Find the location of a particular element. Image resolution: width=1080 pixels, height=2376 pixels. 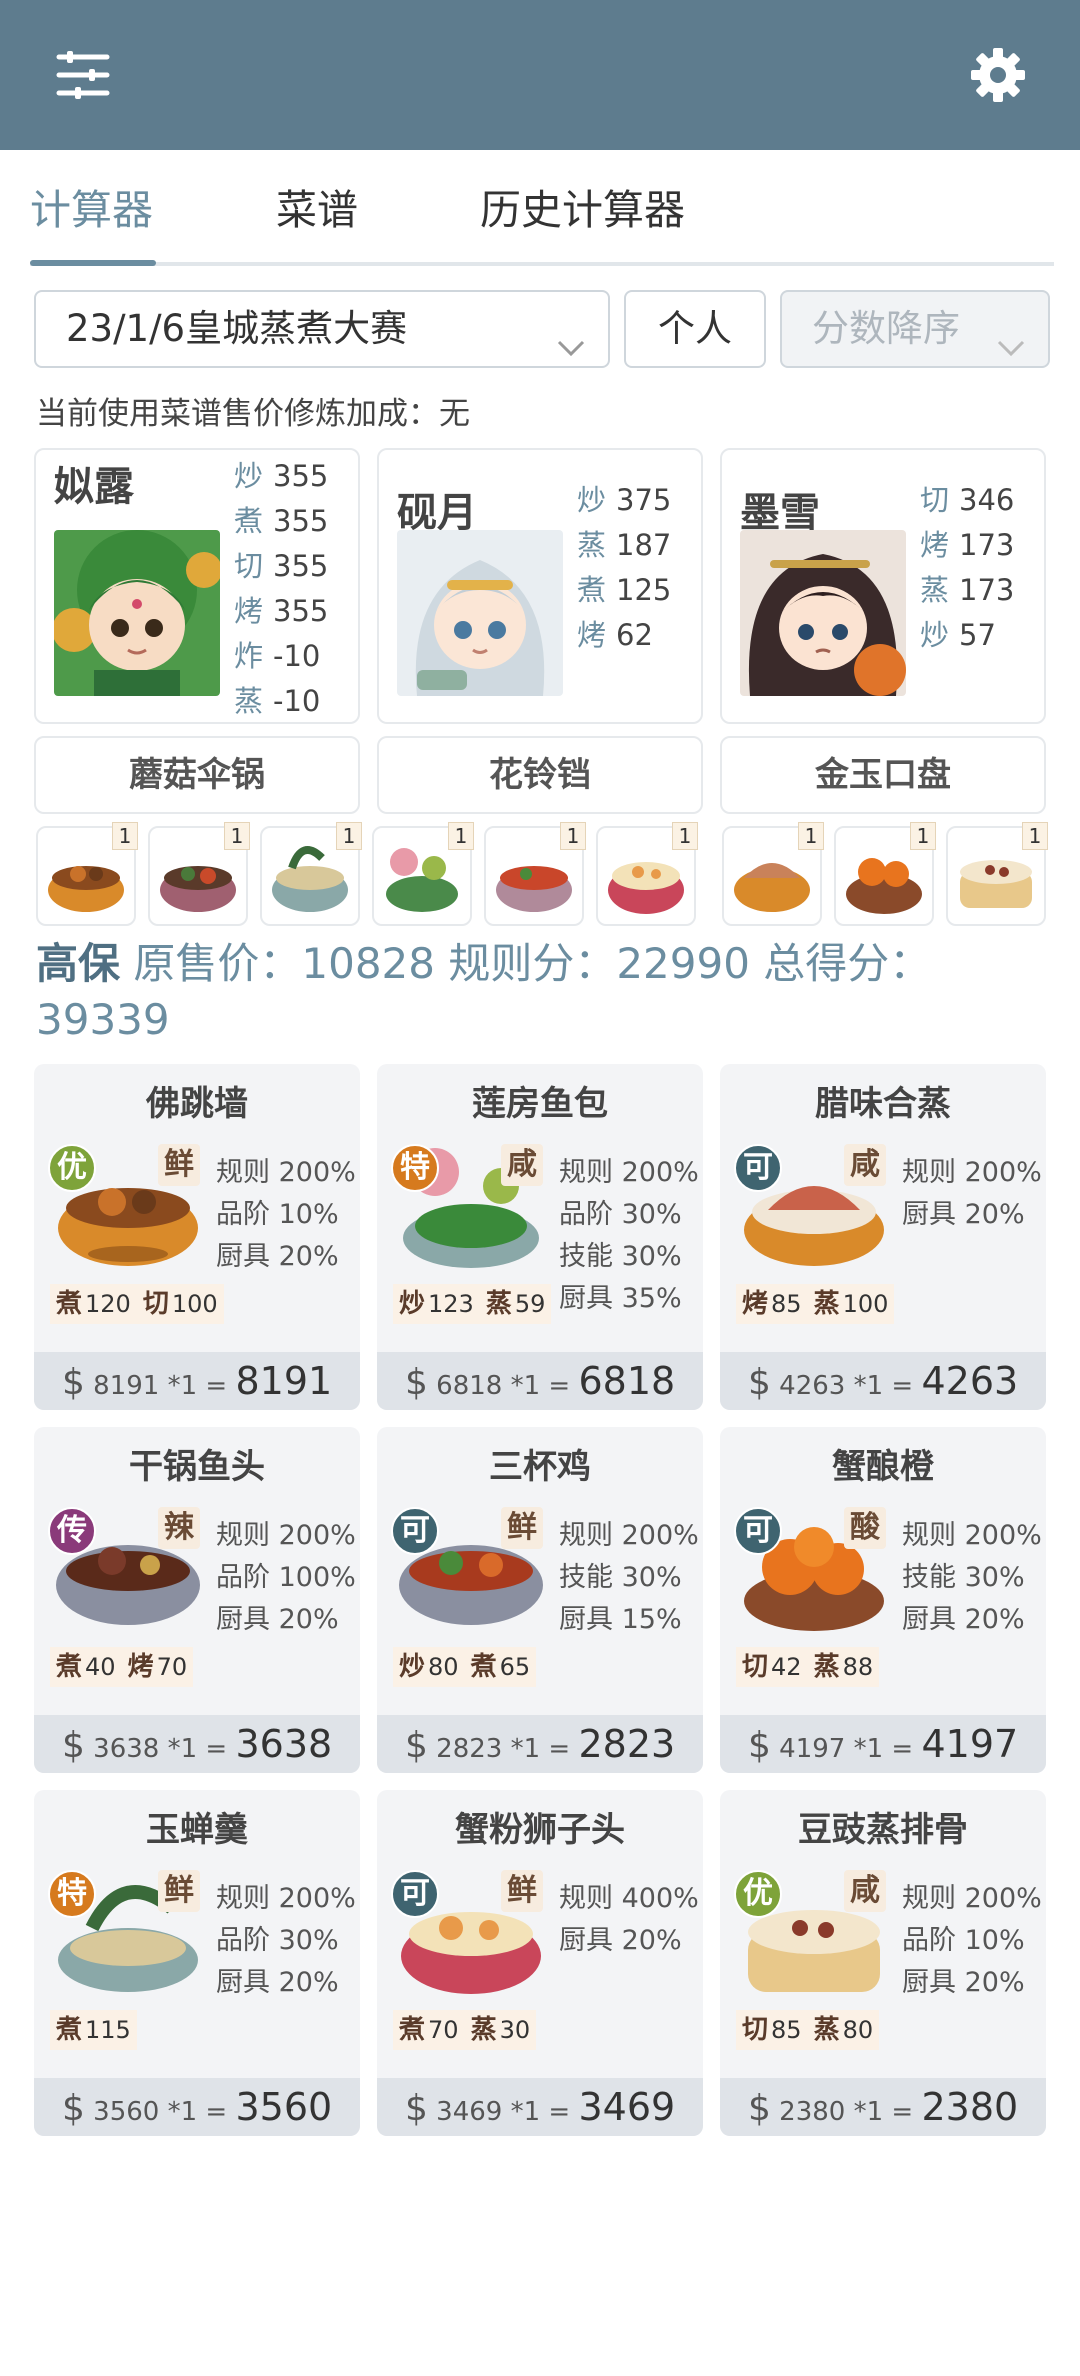

recipe-price-bar: $ 8191 *1 = 8191 is located at coordinates (197, 1381).